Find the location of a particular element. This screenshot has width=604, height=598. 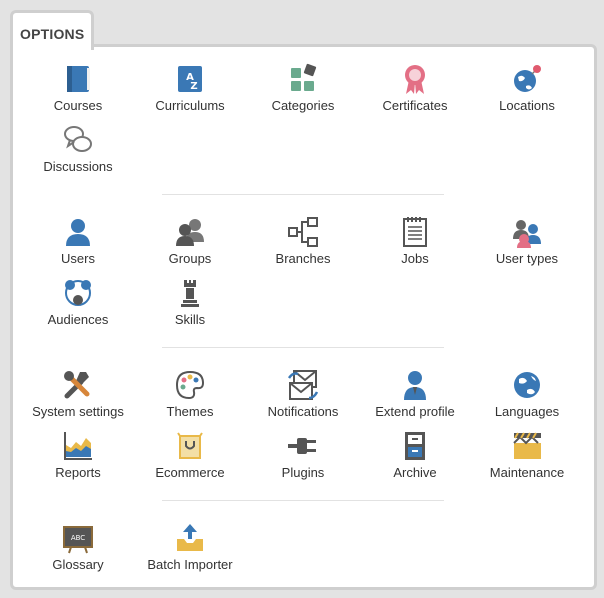

palette-icon is located at coordinates (190, 385).